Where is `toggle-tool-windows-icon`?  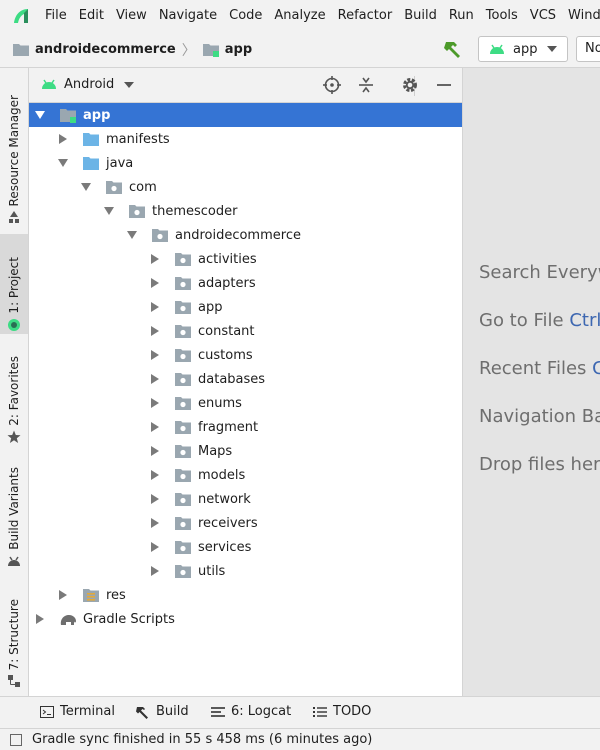 toggle-tool-windows-icon is located at coordinates (16, 739).